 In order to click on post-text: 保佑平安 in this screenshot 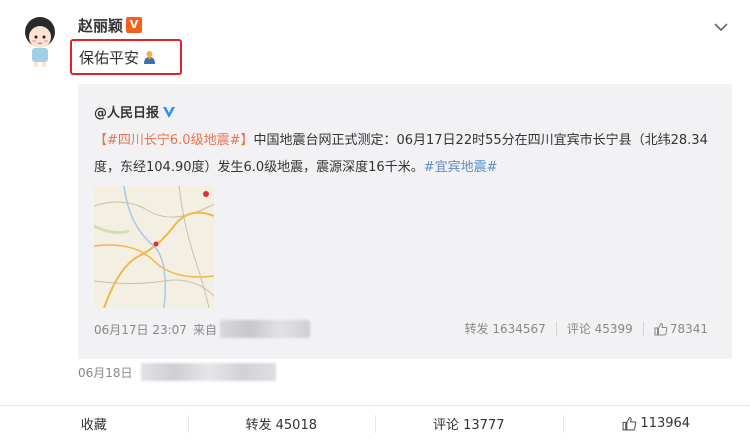, I will do `click(126, 57)`.